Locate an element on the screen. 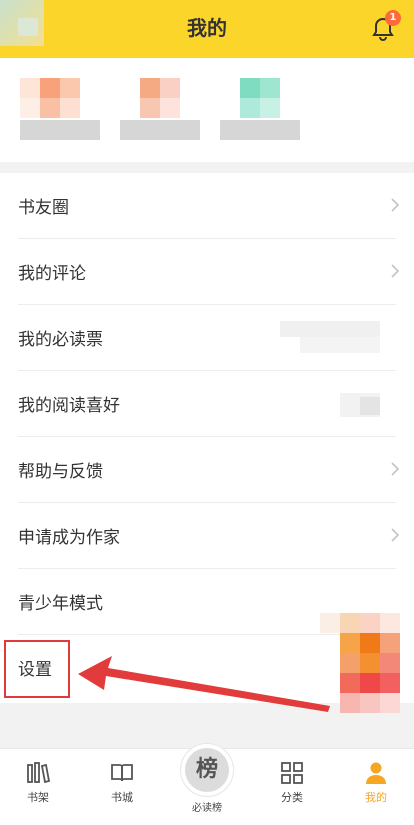 Image resolution: width=414 pixels, height=825 pixels. menu-item-label: 我的评论 is located at coordinates (52, 274).